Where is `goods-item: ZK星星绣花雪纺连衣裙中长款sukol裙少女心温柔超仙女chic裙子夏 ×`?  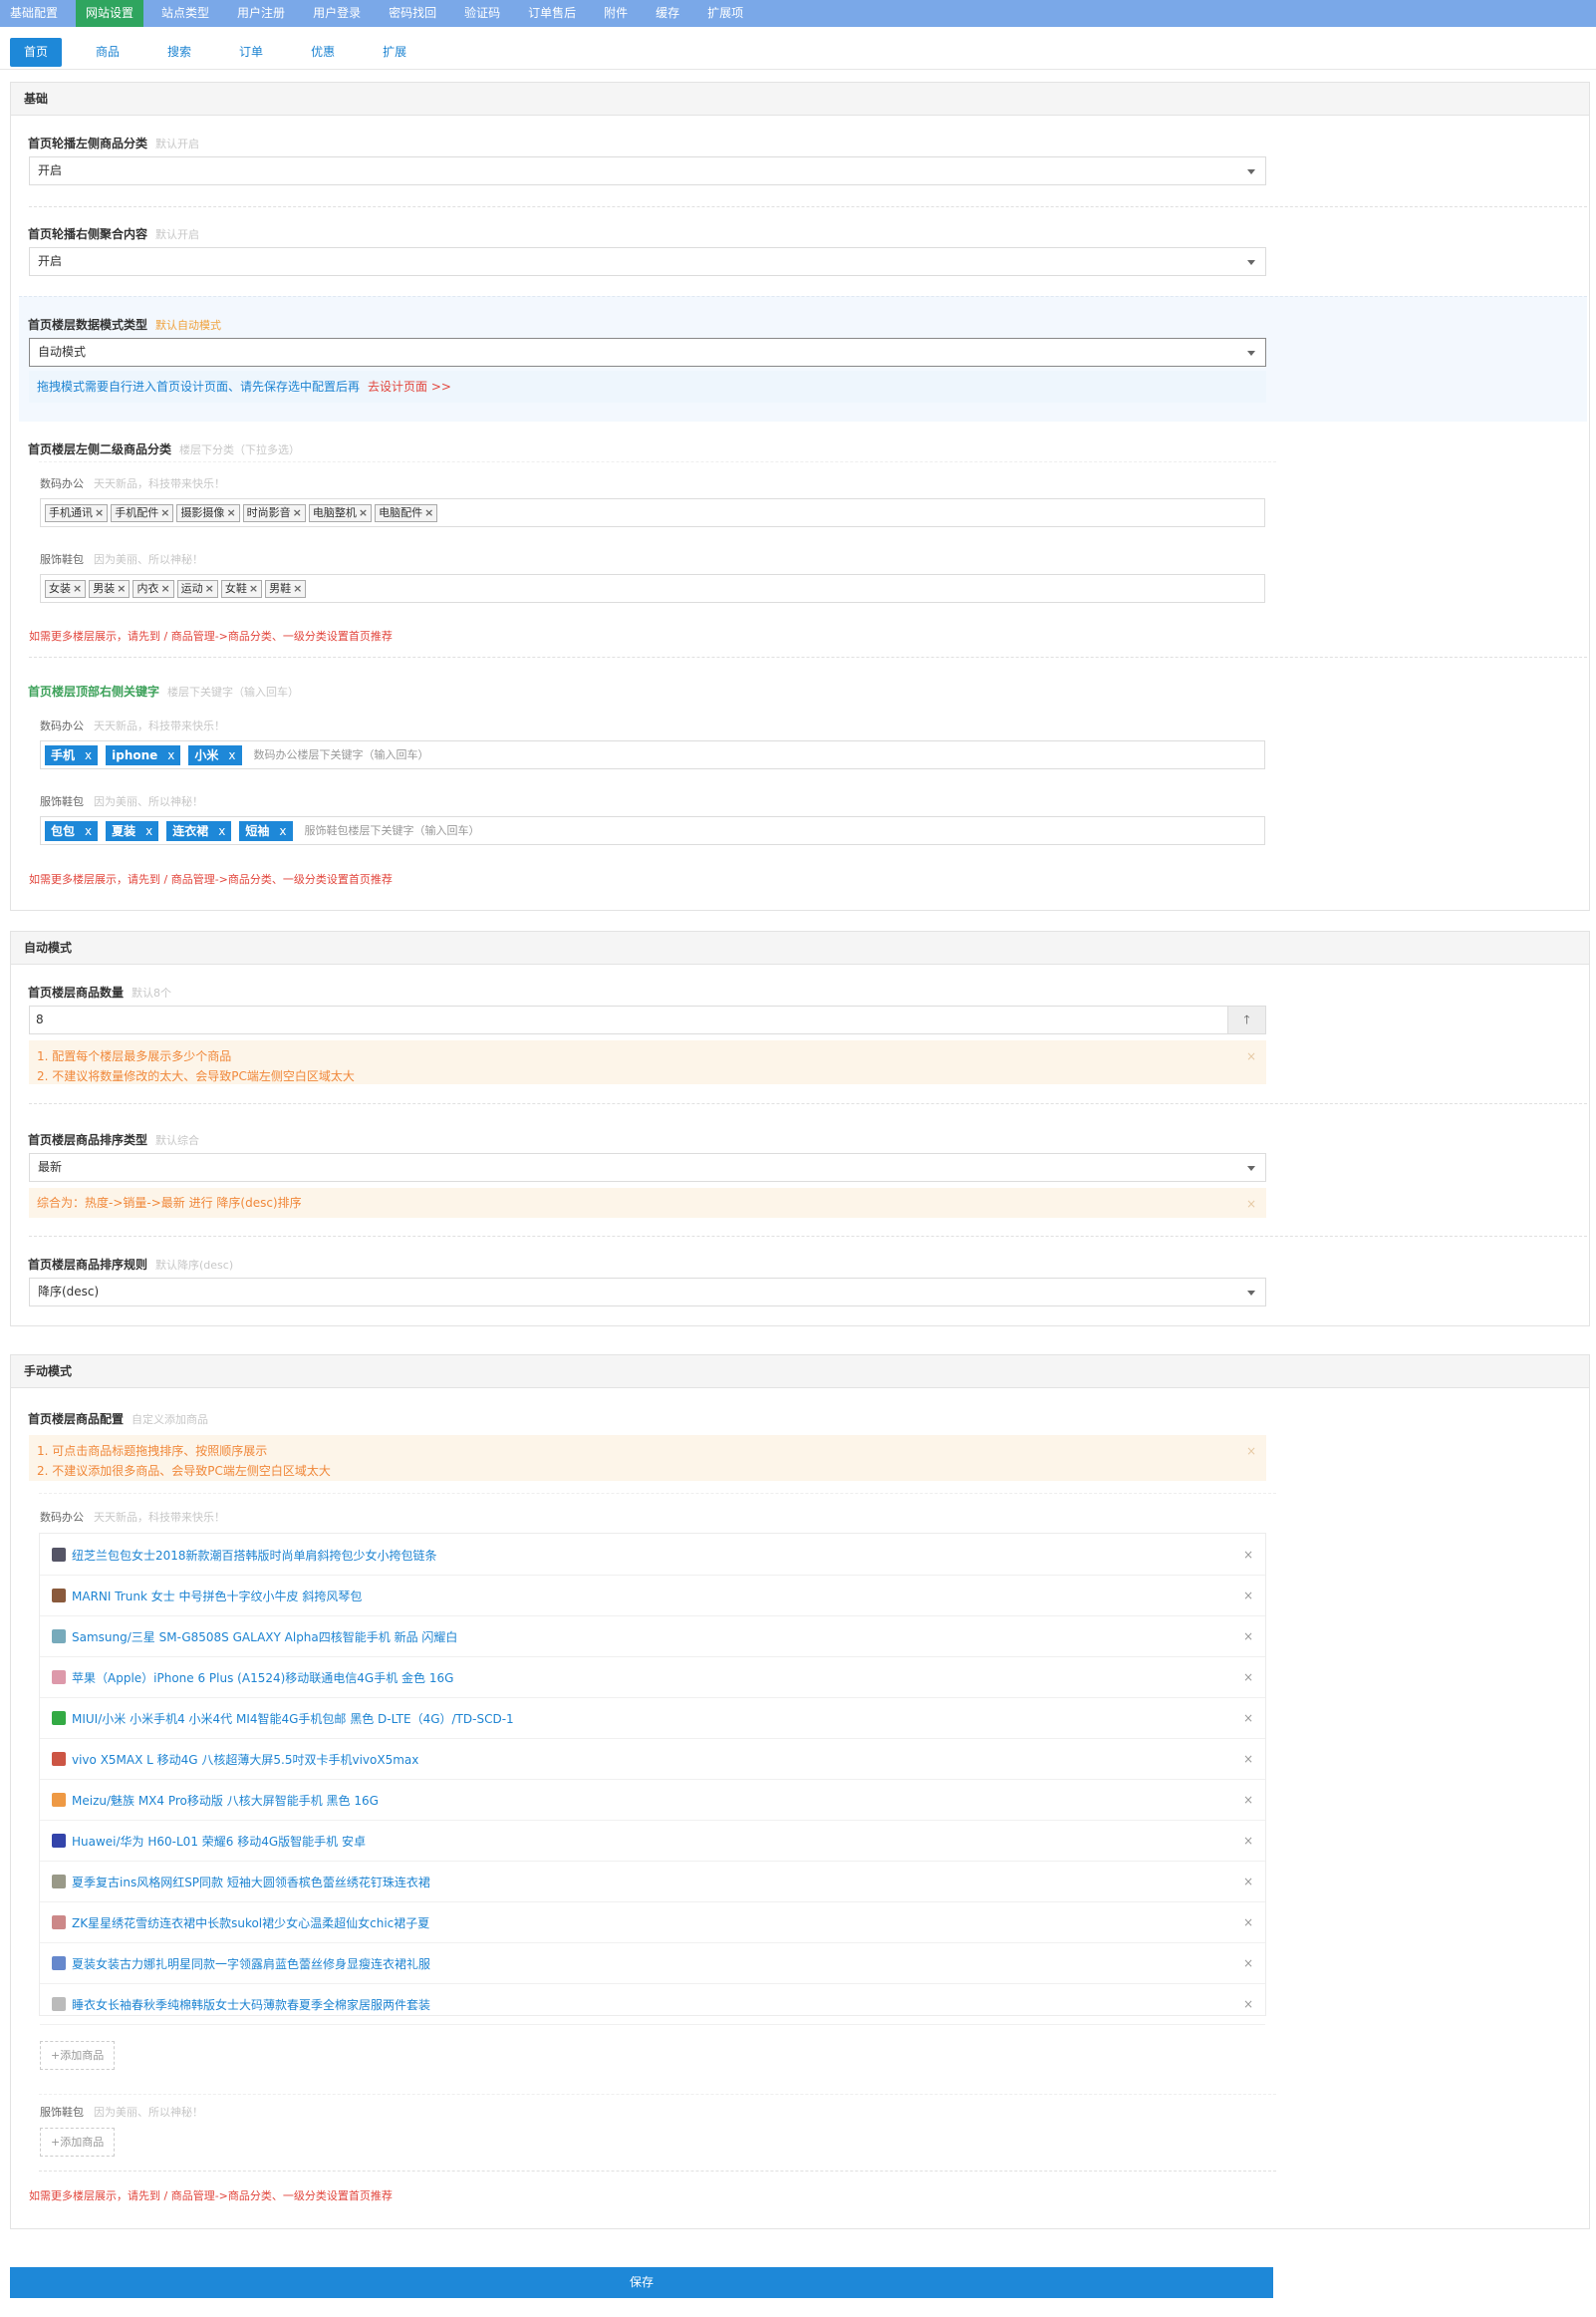
goods-item: ZK星星绣花雪纺连衣裙中长款sukol裙少女心温柔超仙女chic裙子夏 × is located at coordinates (652, 1922).